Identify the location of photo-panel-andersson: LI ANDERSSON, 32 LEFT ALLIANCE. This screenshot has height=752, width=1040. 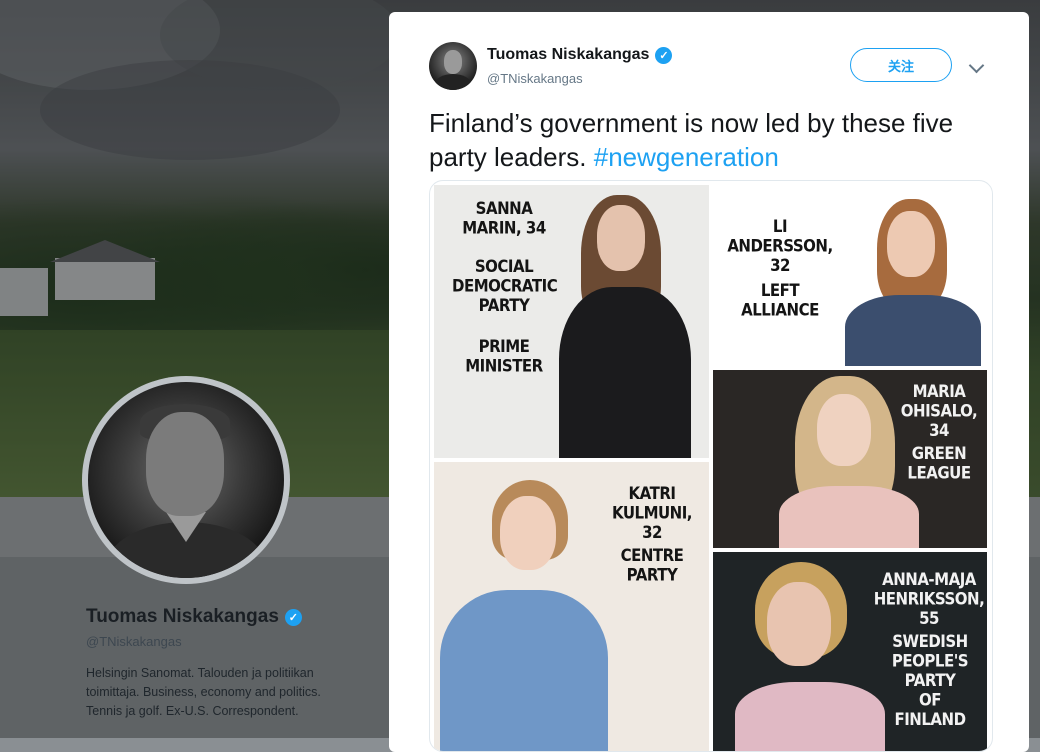
(850, 275).